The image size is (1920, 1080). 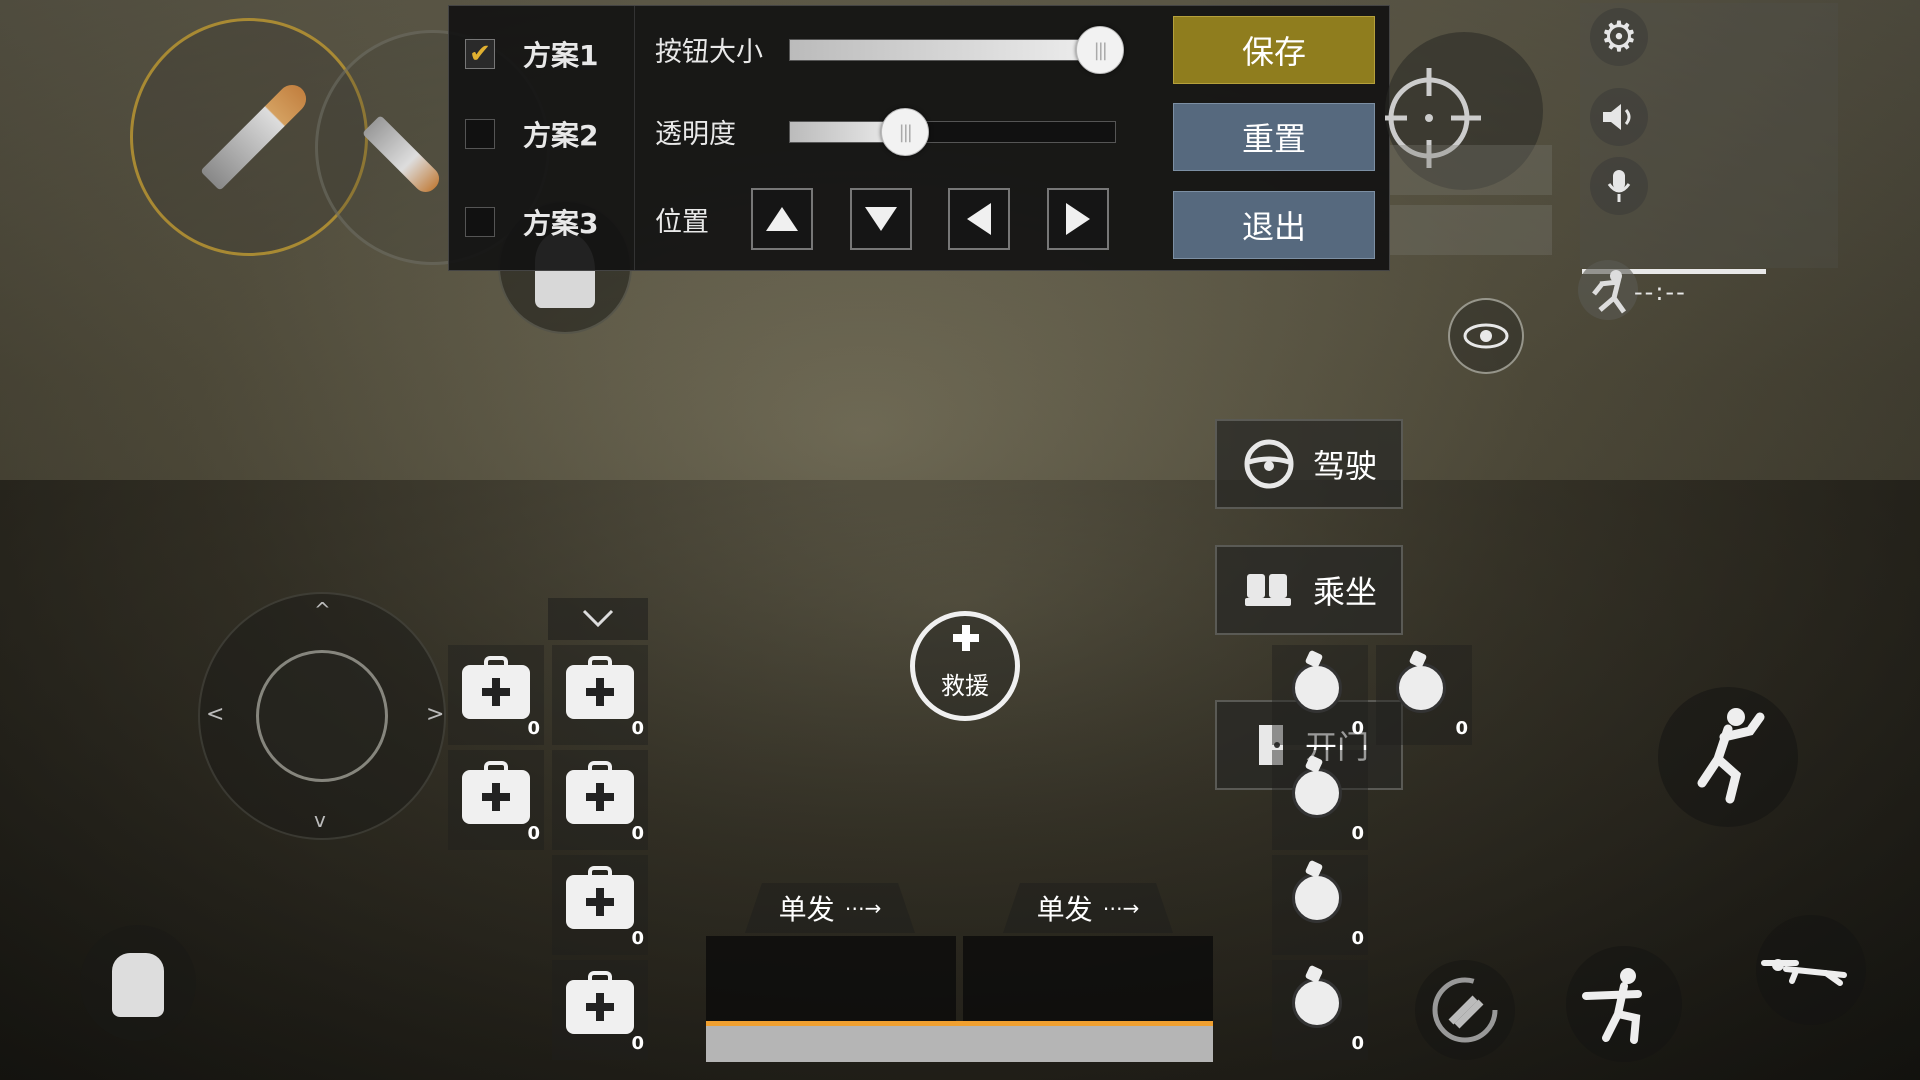 I want to click on eye-icon, so click(x=1486, y=336).